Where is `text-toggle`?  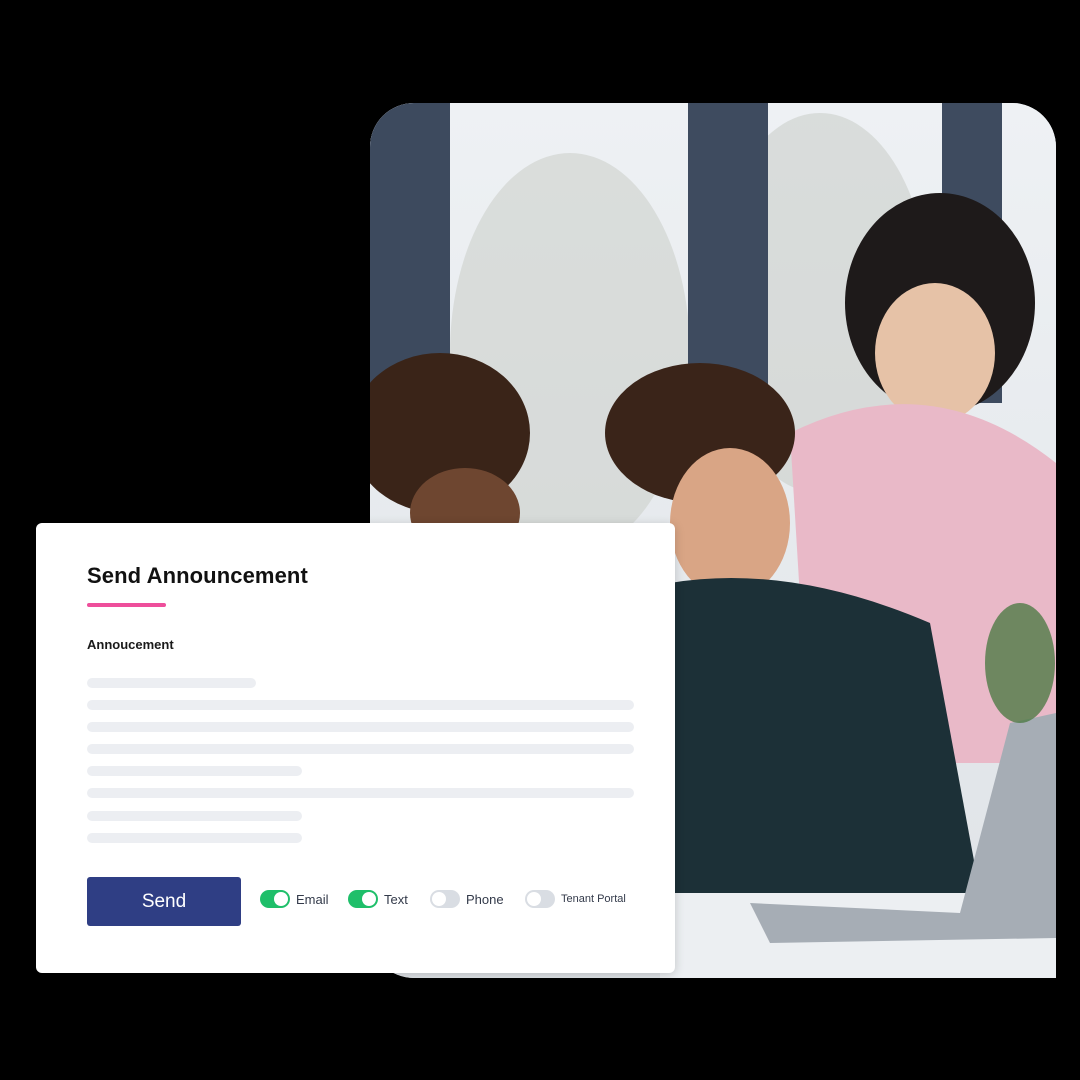 text-toggle is located at coordinates (363, 899).